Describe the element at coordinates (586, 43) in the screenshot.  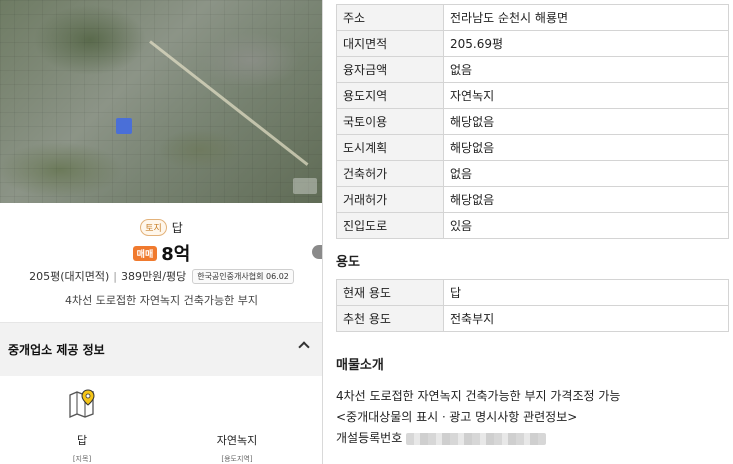
I see `row-value: 205.69평` at that location.